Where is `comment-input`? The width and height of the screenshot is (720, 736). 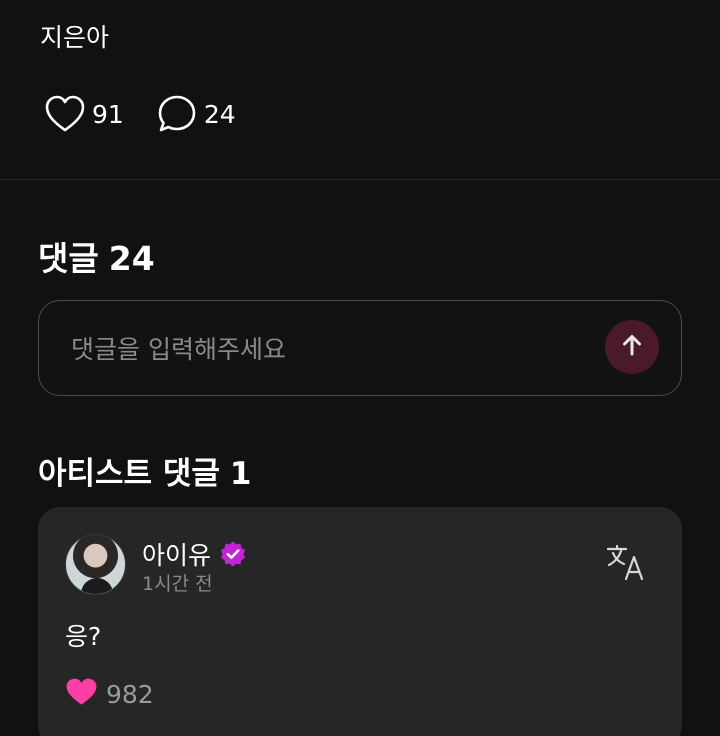
comment-input is located at coordinates (341, 349).